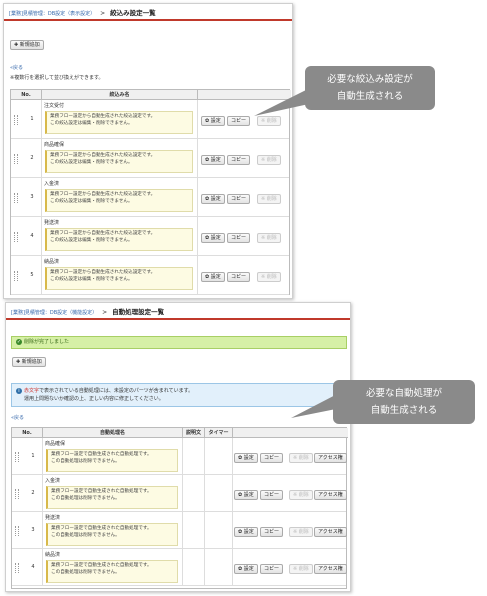 The height and width of the screenshot is (596, 487). Describe the element at coordinates (19, 341) in the screenshot. I see `check-circle-icon: ✓` at that location.